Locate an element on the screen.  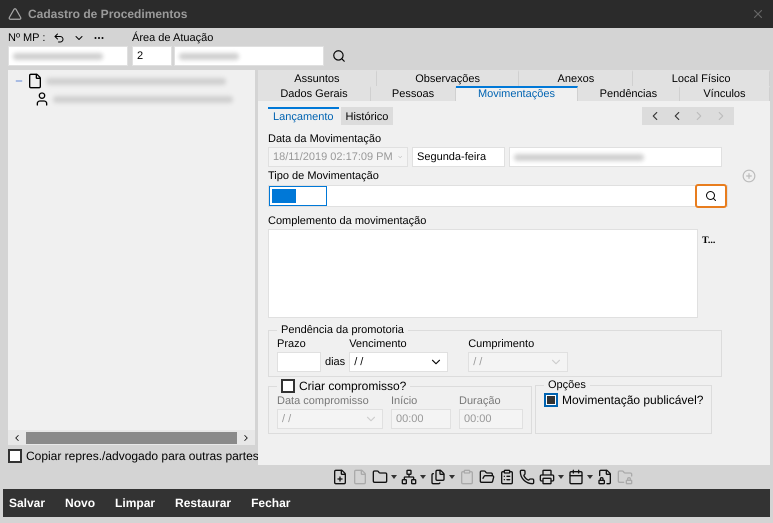
files-icon is located at coordinates (438, 477).